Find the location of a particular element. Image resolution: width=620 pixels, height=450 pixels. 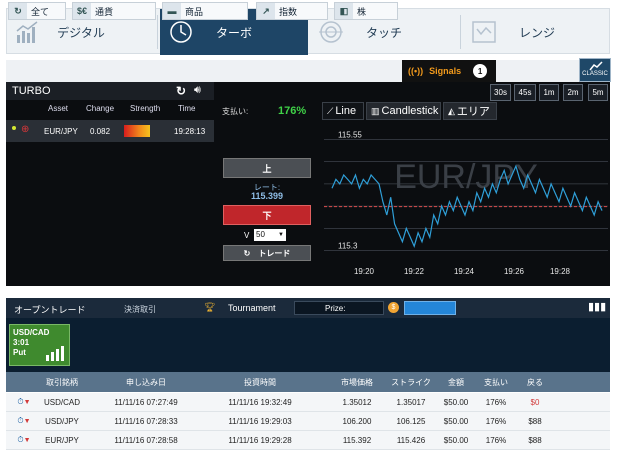

amount-prefix: V is located at coordinates (247, 235).